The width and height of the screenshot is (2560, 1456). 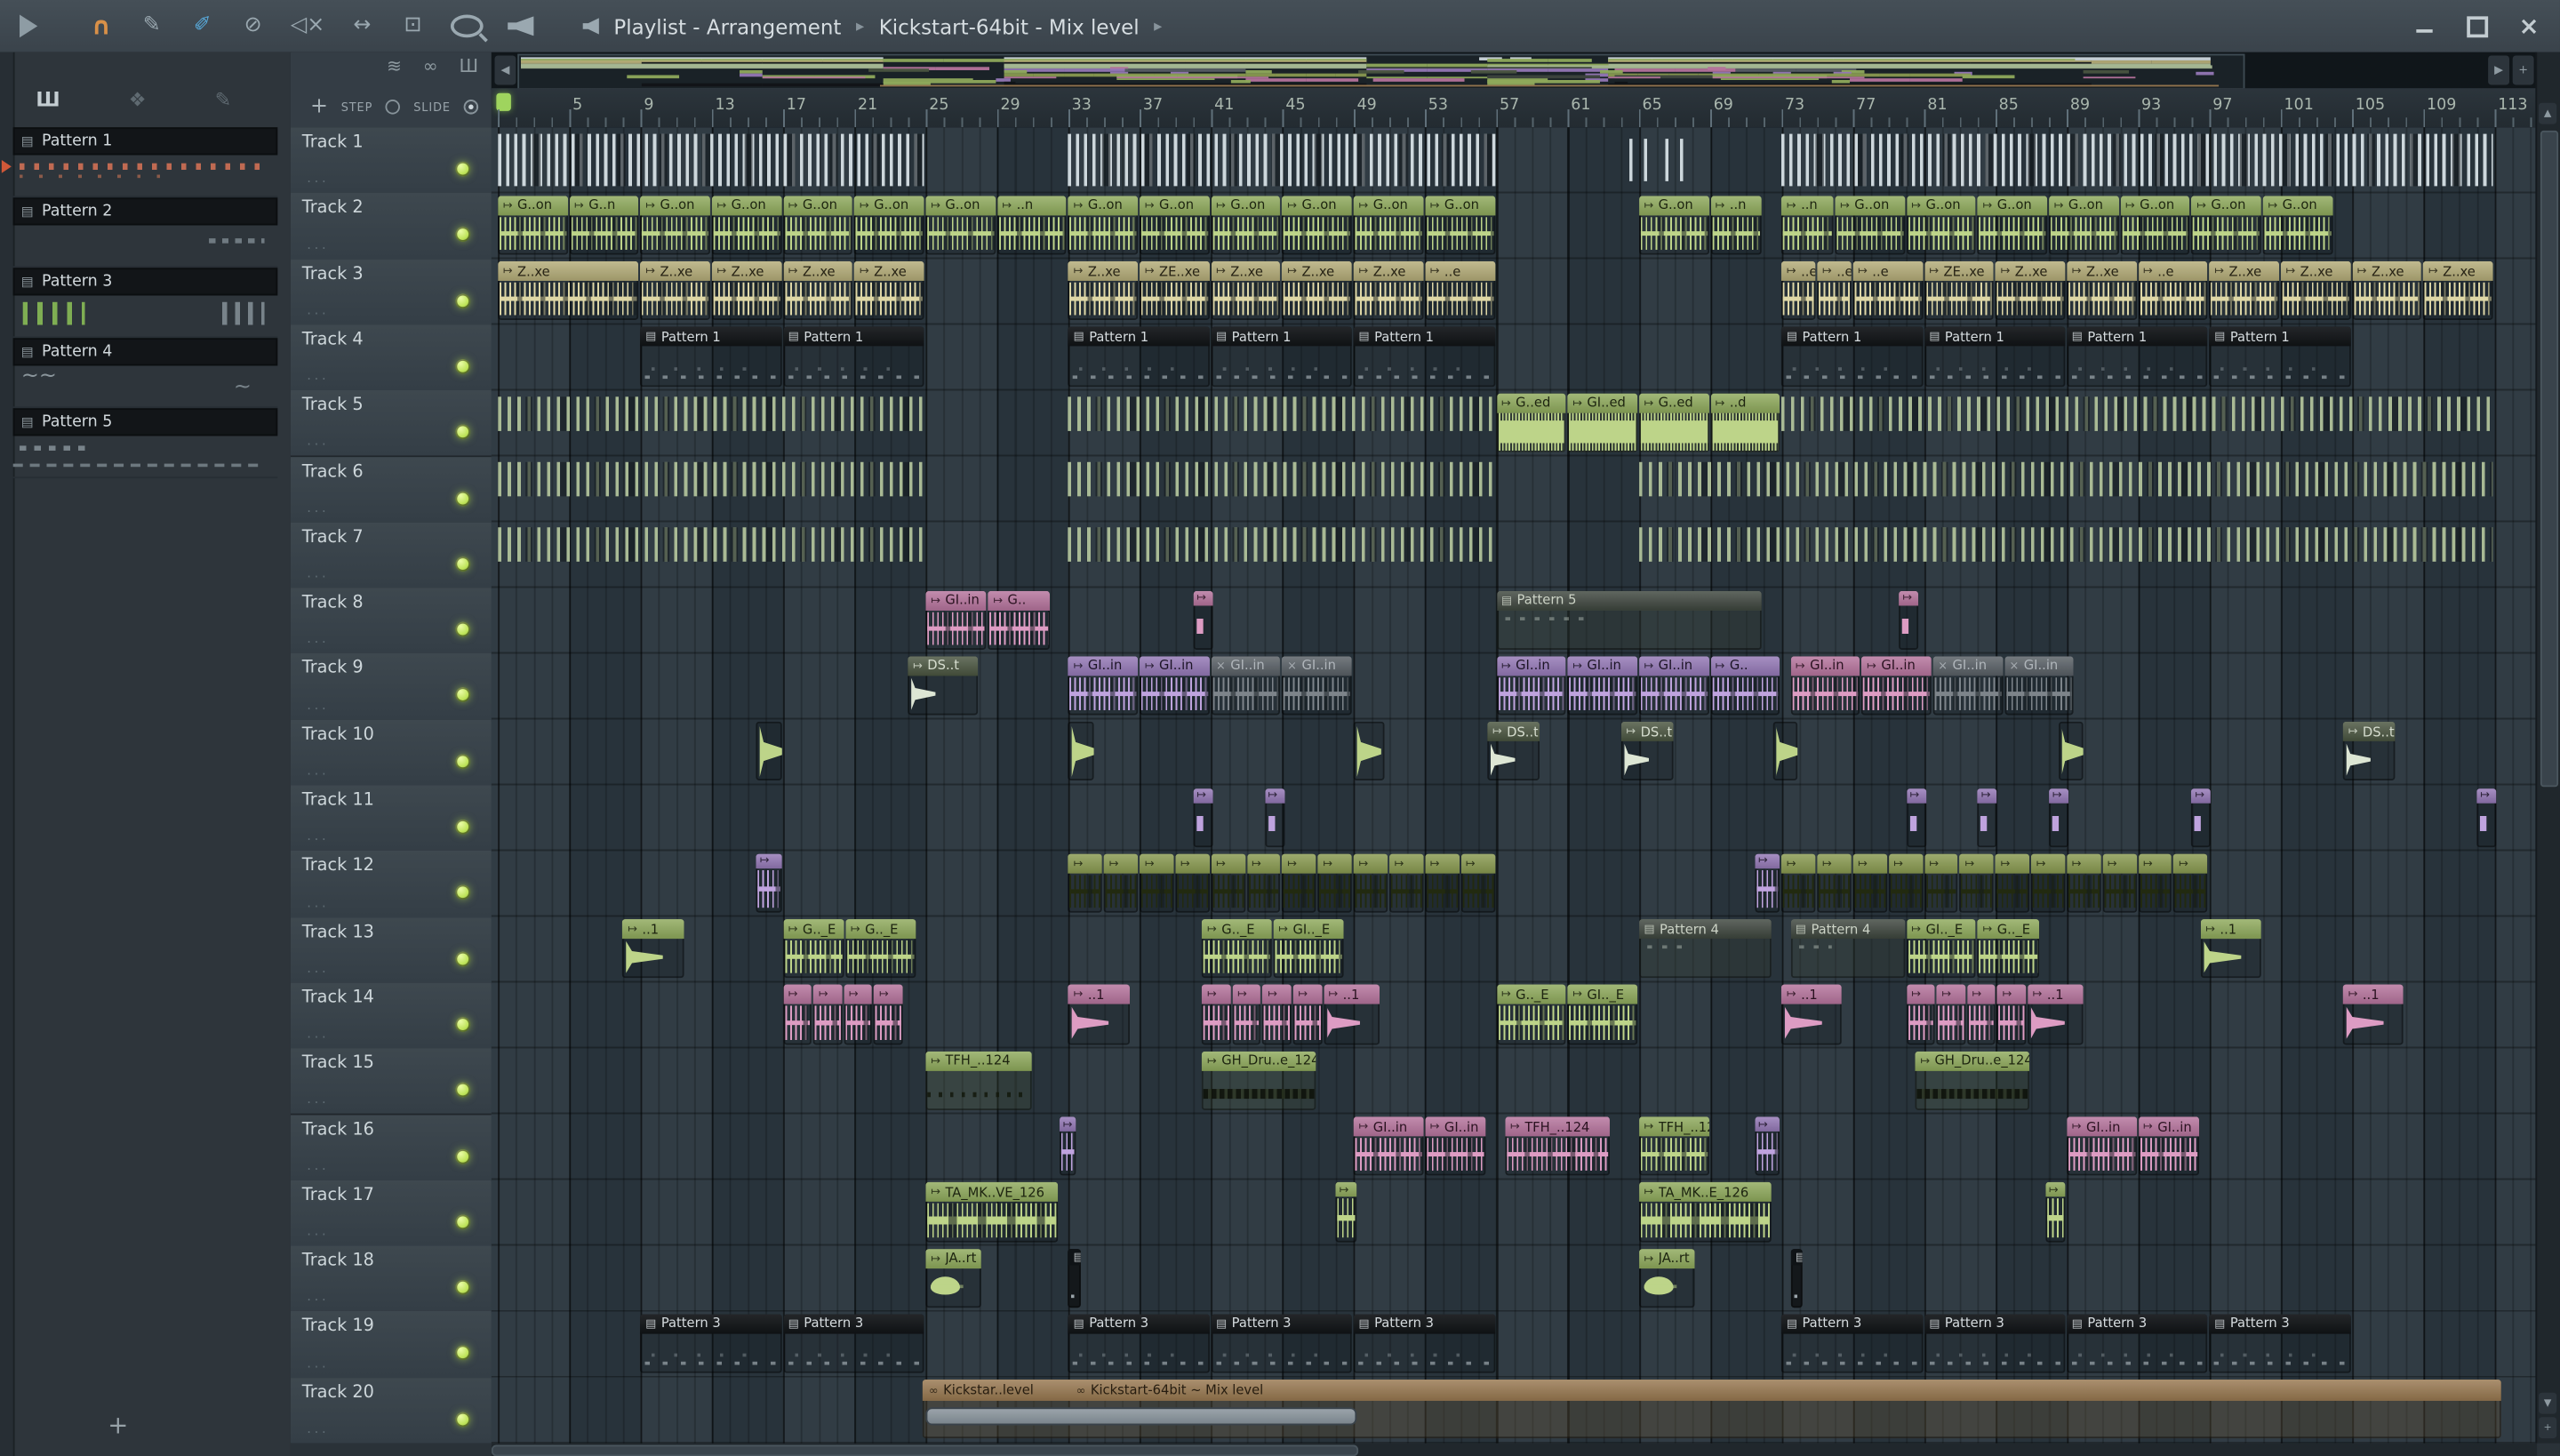 I want to click on track-header: Track 17 ···, so click(x=391, y=1214).